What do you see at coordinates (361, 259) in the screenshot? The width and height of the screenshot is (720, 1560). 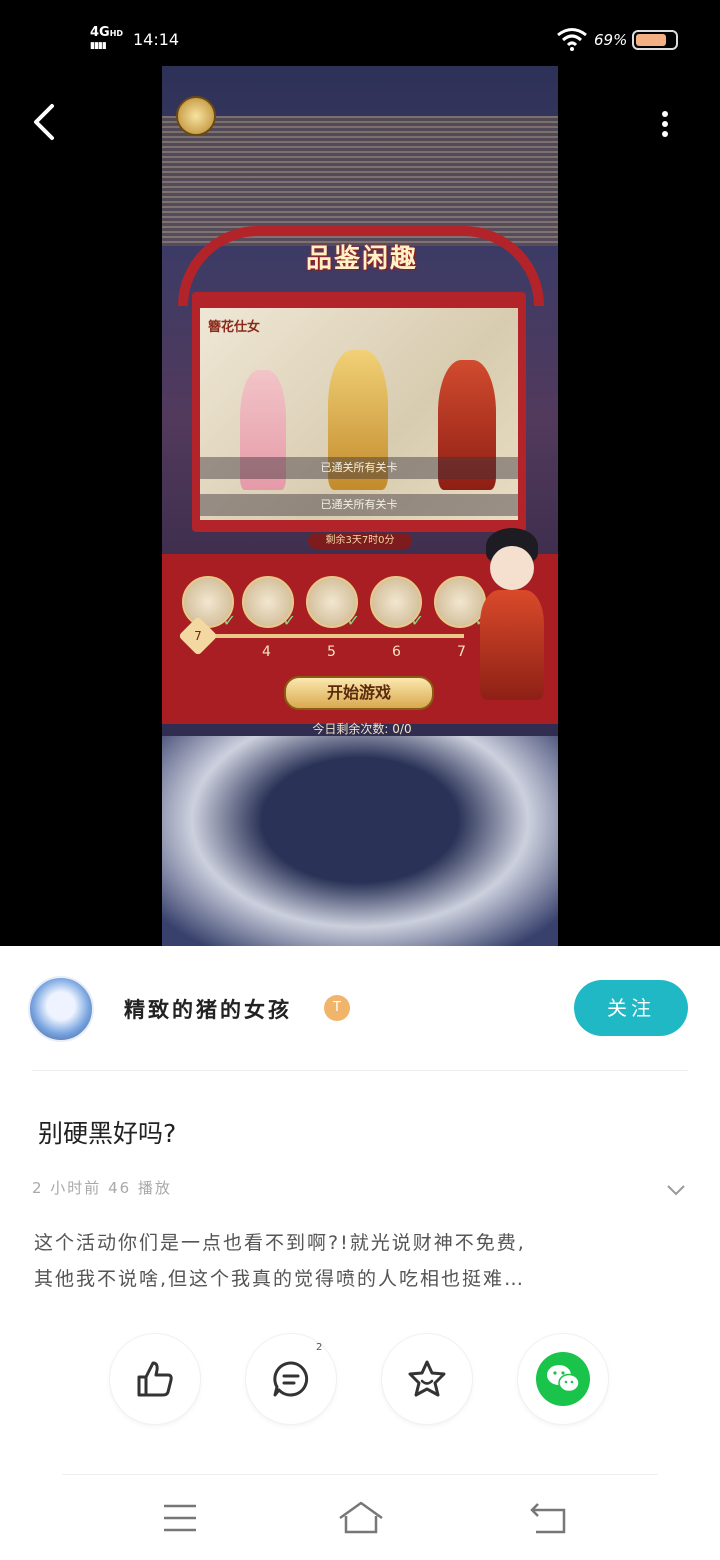 I see `banner-title: 品鉴闲趣` at bounding box center [361, 259].